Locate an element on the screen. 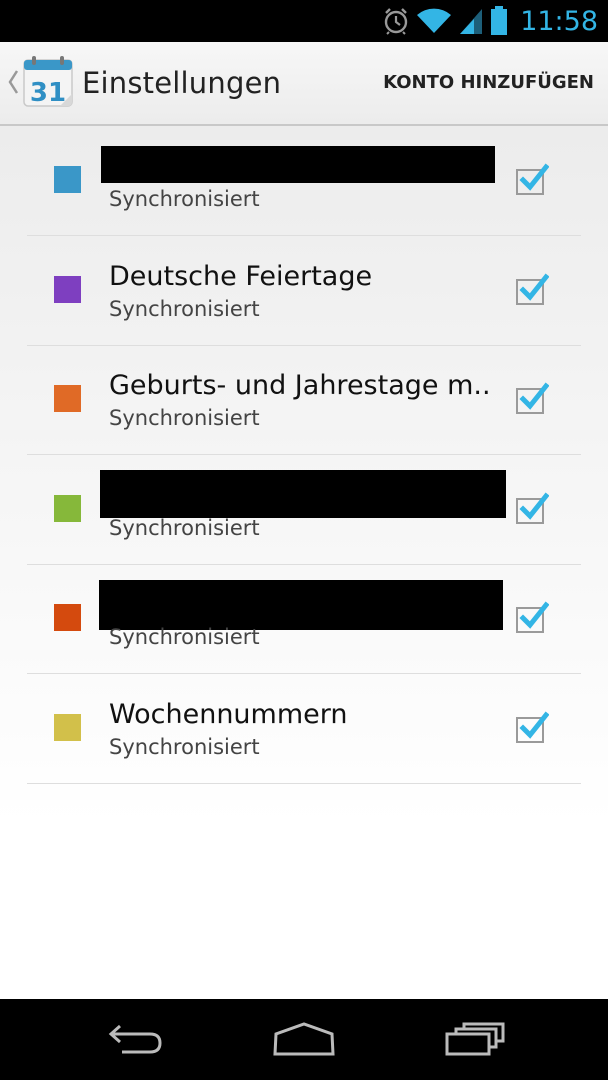 The height and width of the screenshot is (1080, 608). page-title: Einstellungen is located at coordinates (182, 83).